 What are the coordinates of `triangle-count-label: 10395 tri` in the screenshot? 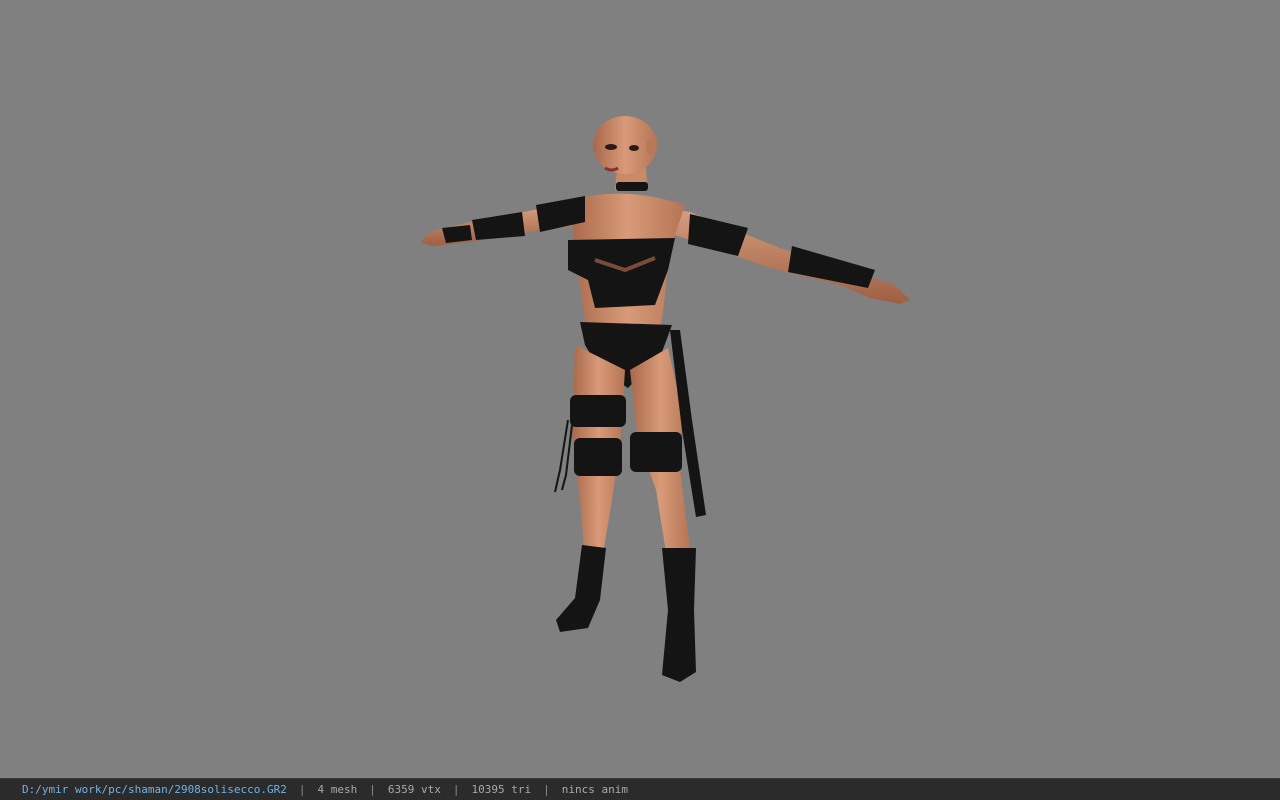 It's located at (501, 789).